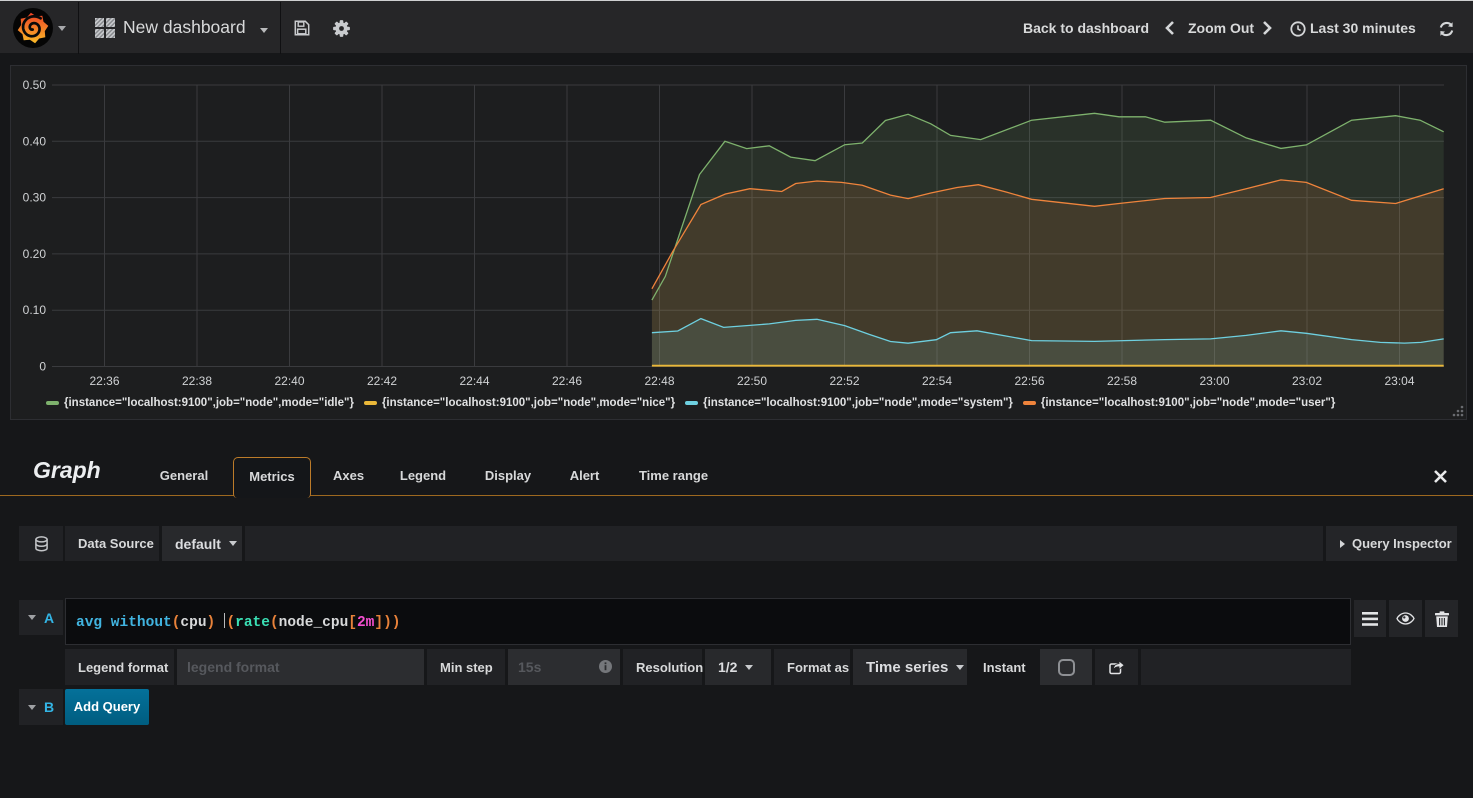 The image size is (1473, 798). Describe the element at coordinates (752, 381) in the screenshot. I see `svg-text: 22:50` at that location.